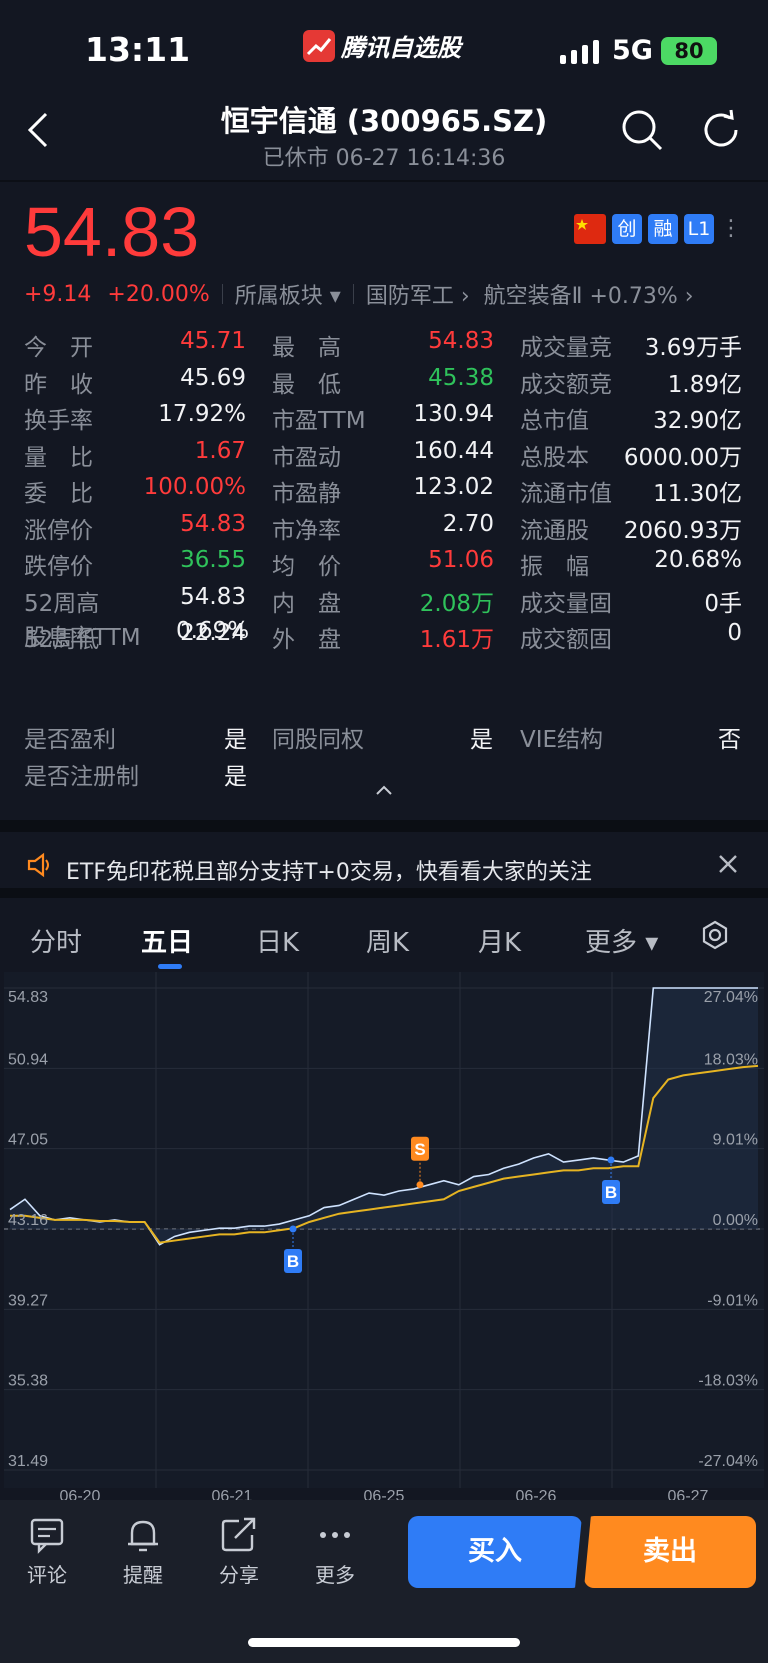 Image resolution: width=768 pixels, height=1663 pixels. I want to click on close-icon, so click(728, 864).